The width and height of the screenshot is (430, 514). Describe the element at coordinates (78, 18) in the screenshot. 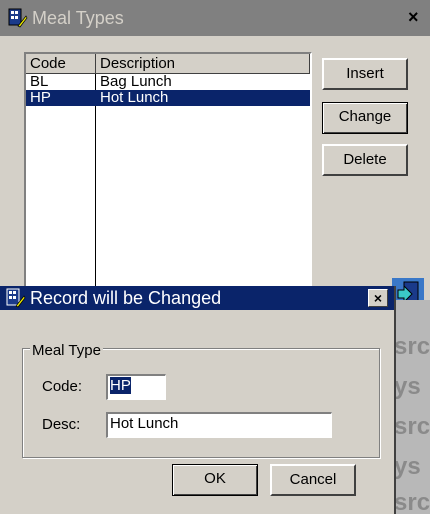

I see `main-window-title: Meal Types` at that location.